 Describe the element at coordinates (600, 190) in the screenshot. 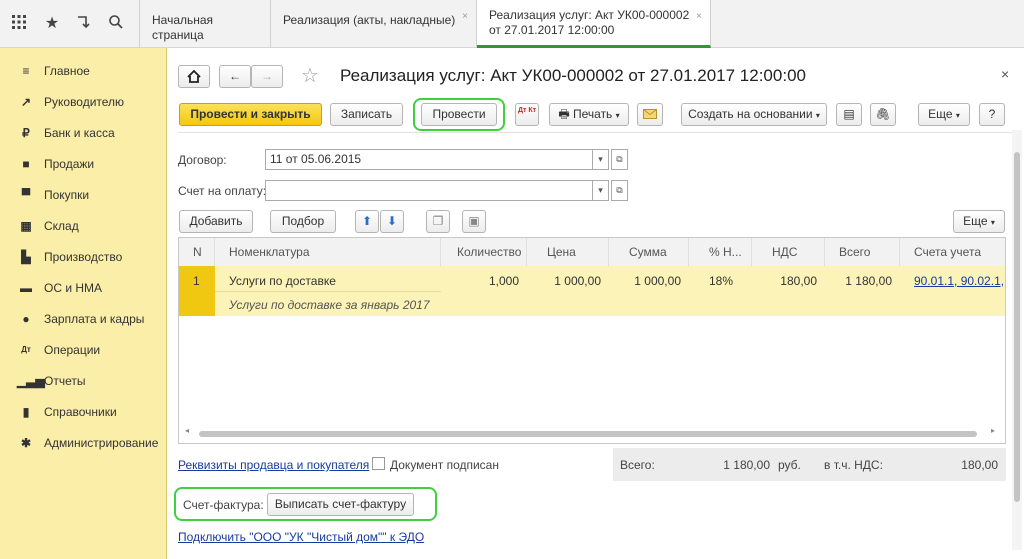

I see `invoice-dropdown-button: ▾` at that location.